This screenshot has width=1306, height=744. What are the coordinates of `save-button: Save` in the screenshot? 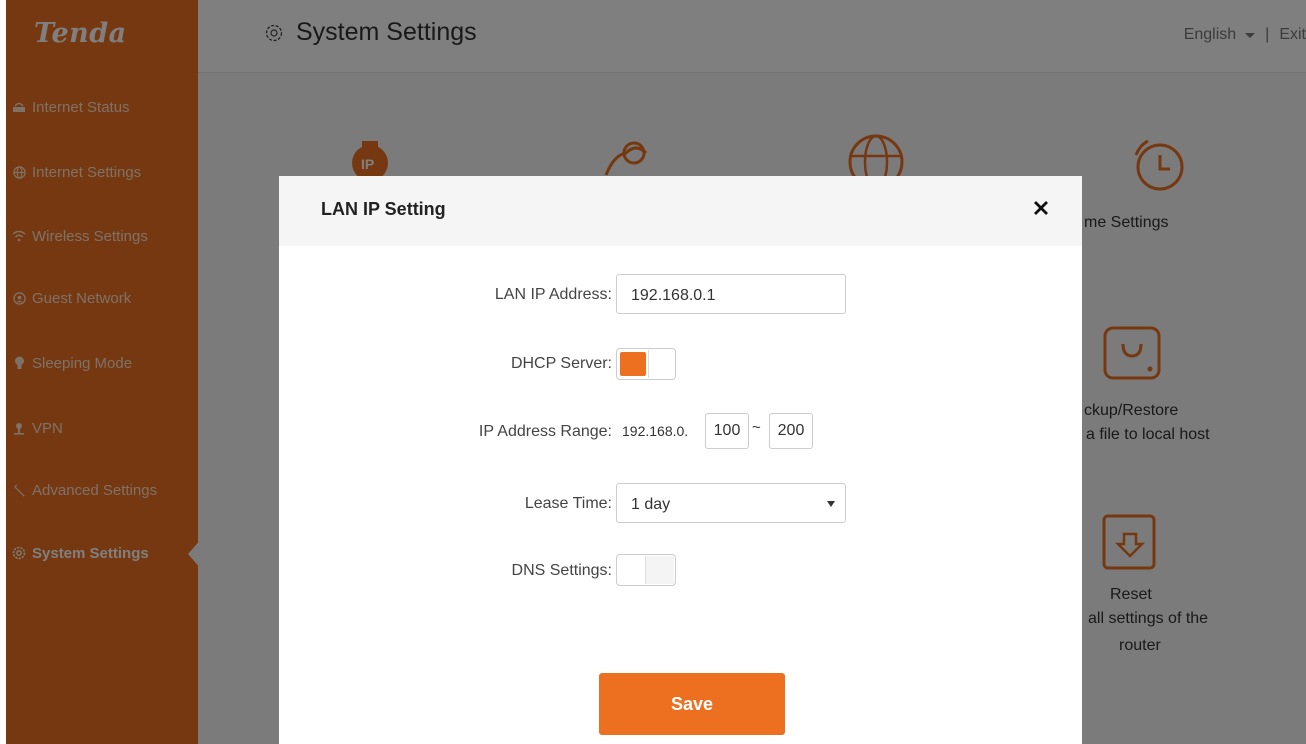 It's located at (692, 704).